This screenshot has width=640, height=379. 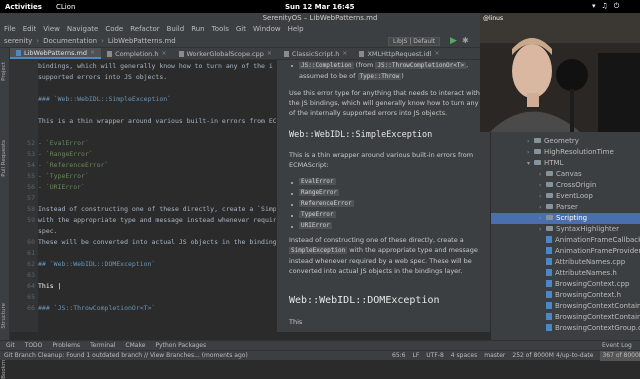 I want to click on project-tree-item: AttributeNames.cpp, so click(x=565, y=262).